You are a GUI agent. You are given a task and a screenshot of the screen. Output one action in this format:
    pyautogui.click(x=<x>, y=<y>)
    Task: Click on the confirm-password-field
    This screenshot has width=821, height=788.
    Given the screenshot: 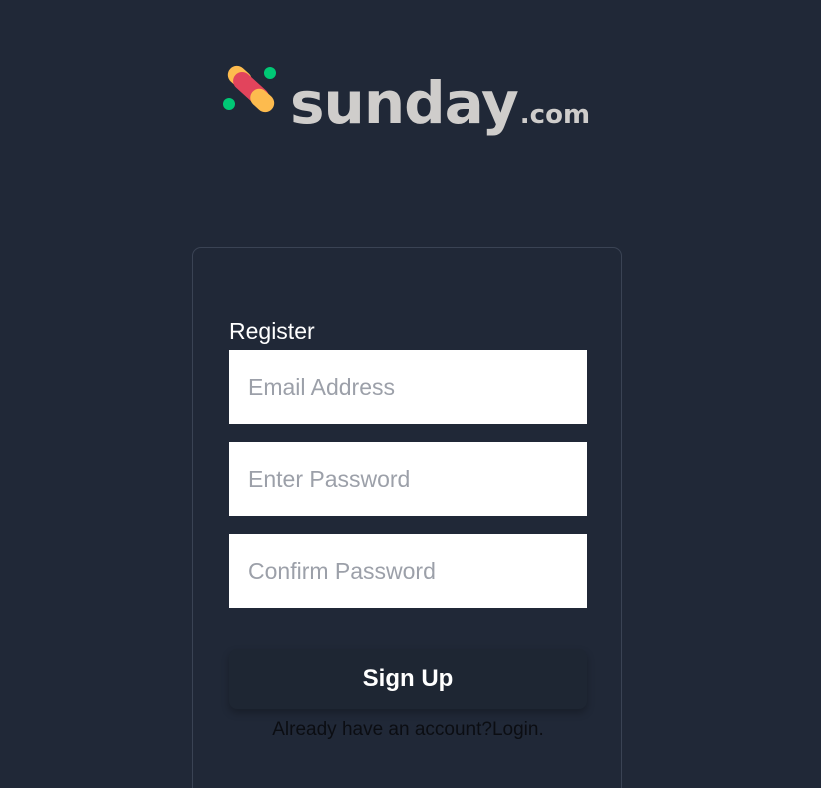 What is the action you would take?
    pyautogui.click(x=408, y=571)
    